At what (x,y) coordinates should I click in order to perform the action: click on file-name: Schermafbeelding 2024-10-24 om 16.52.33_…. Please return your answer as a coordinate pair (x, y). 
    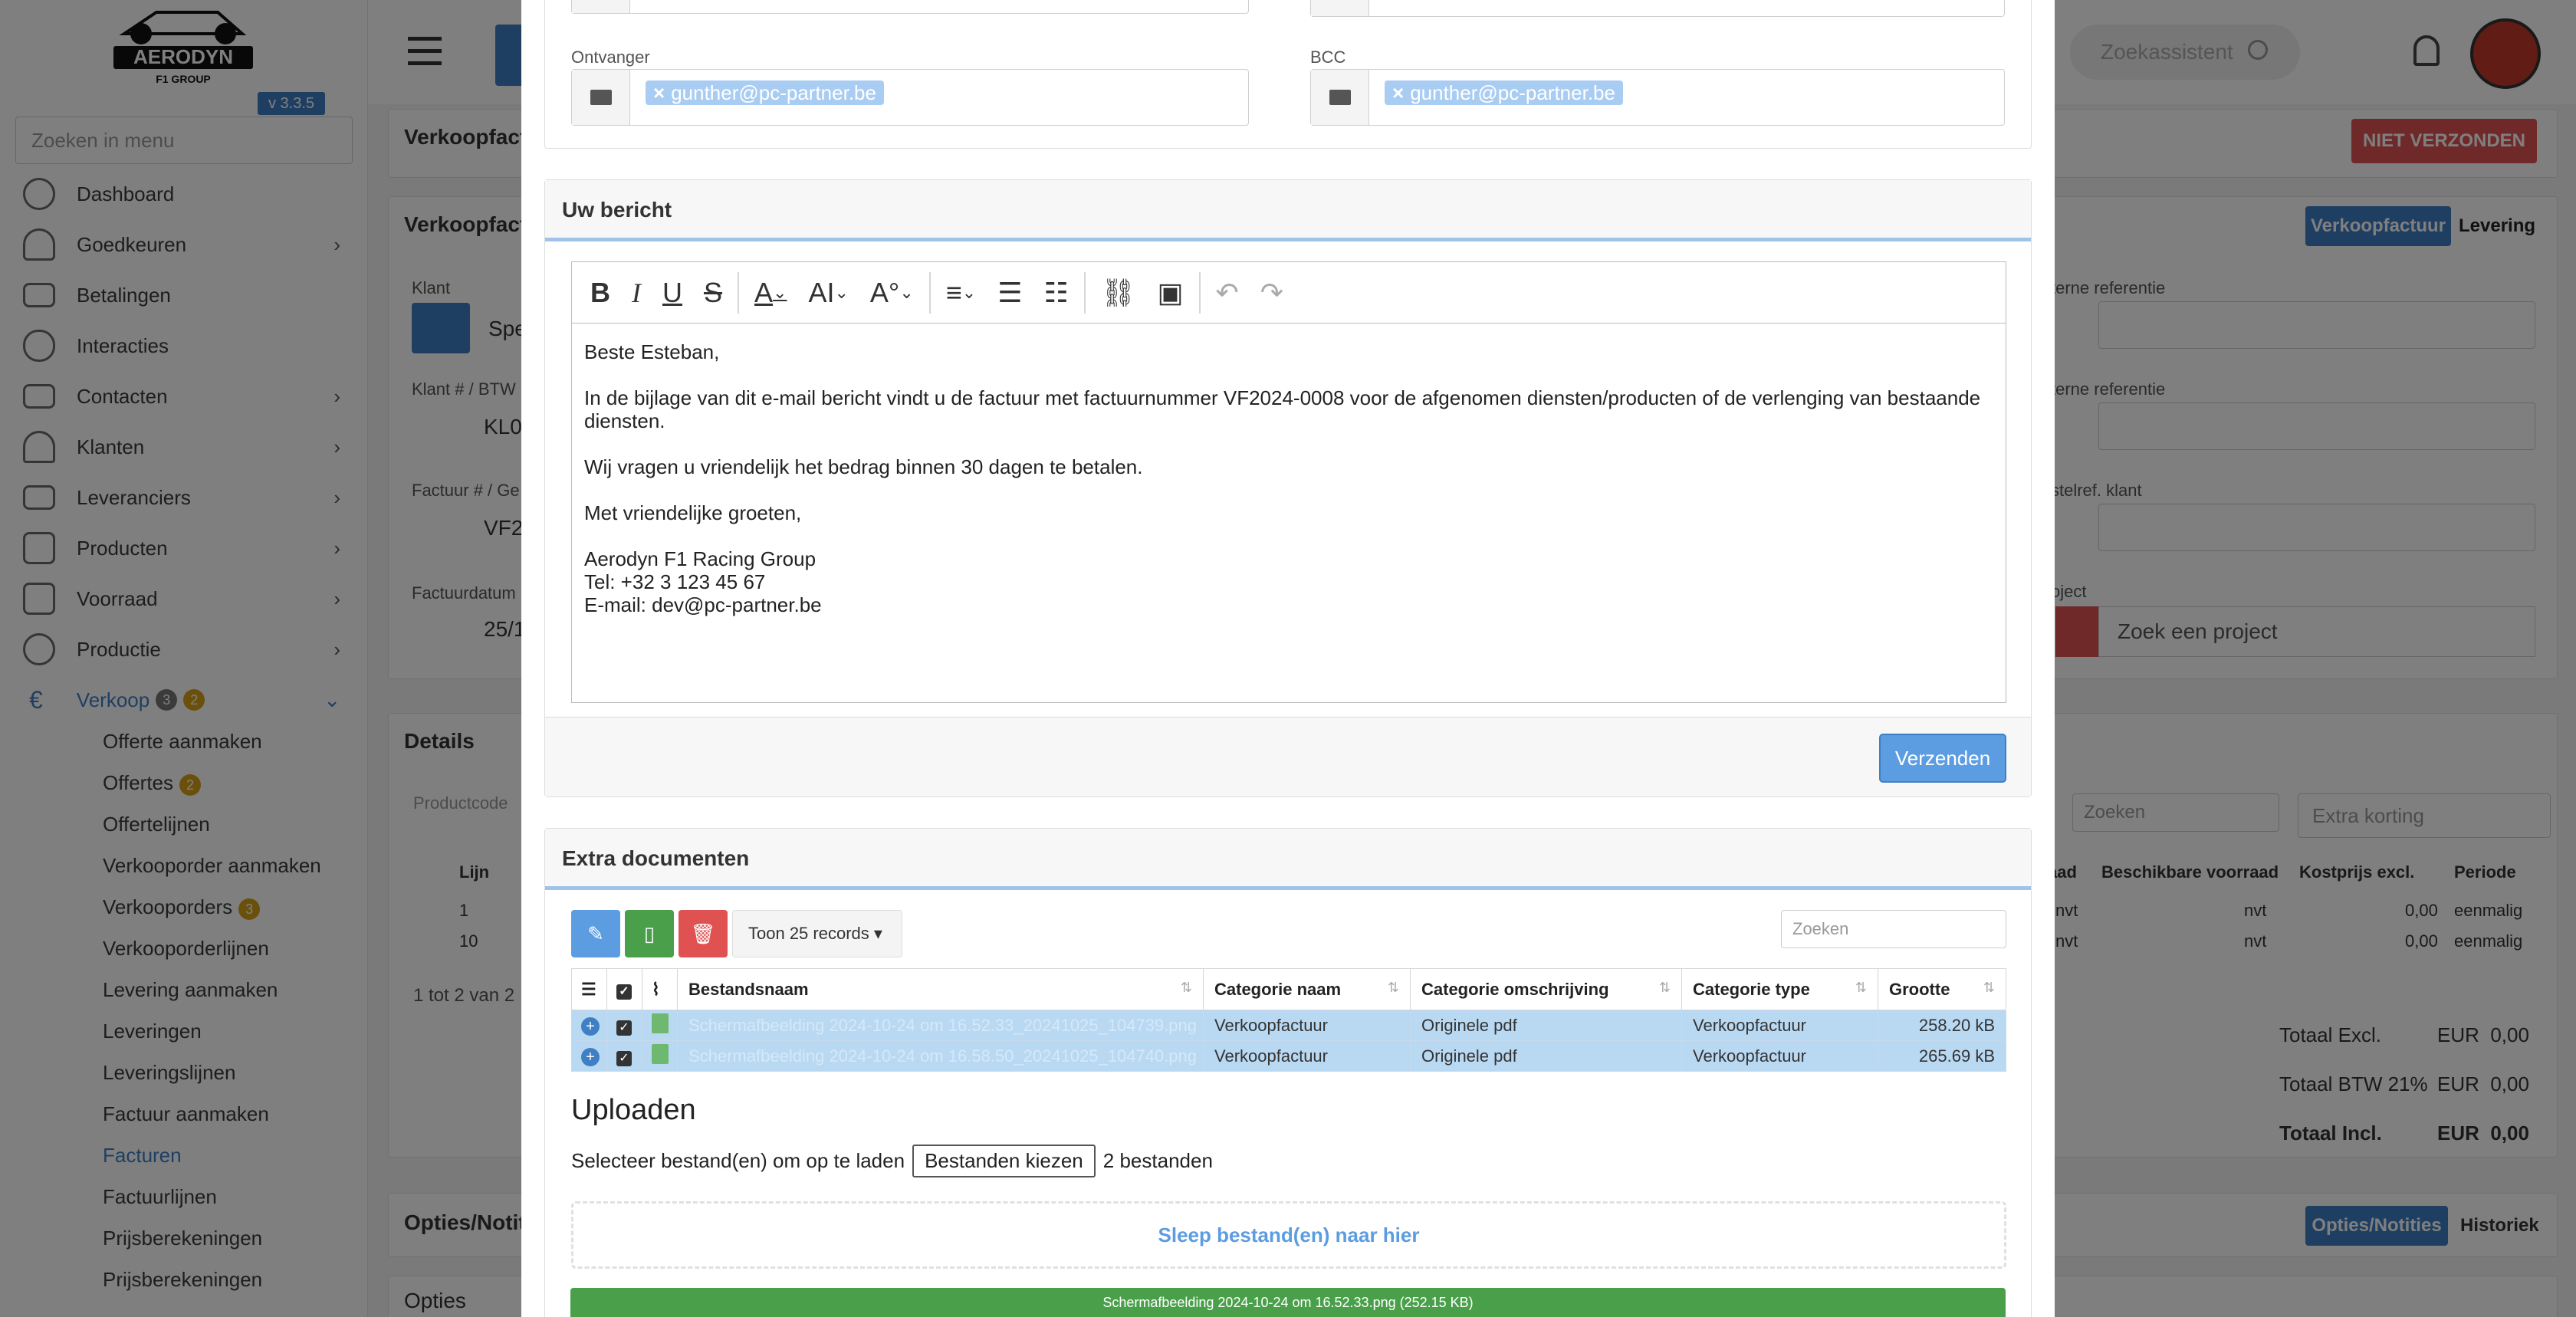
    Looking at the image, I should click on (941, 1025).